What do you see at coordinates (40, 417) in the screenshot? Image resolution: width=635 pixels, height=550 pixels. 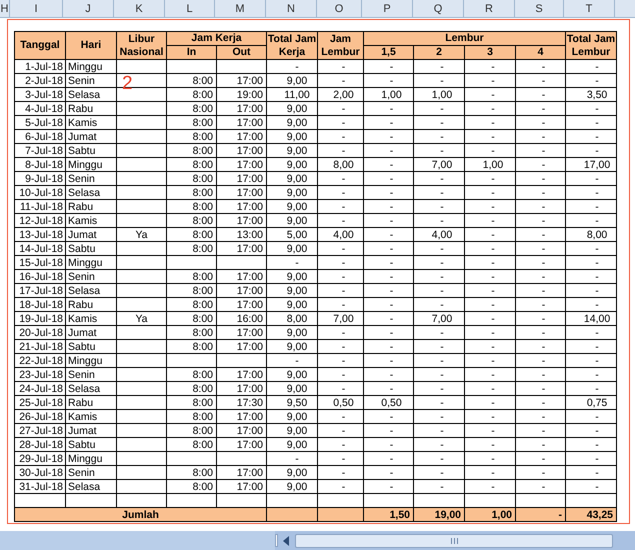 I see `table-cell: 26-Jul-18` at bounding box center [40, 417].